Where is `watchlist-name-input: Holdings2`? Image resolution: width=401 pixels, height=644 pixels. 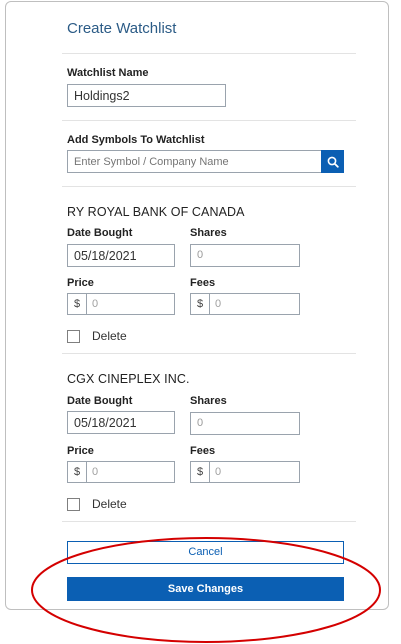 watchlist-name-input: Holdings2 is located at coordinates (146, 95).